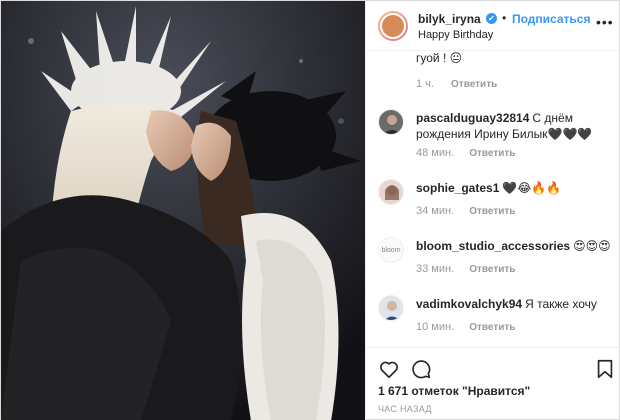 Image resolution: width=620 pixels, height=420 pixels. What do you see at coordinates (455, 35) in the screenshot?
I see `post-location: Happy Birthday` at bounding box center [455, 35].